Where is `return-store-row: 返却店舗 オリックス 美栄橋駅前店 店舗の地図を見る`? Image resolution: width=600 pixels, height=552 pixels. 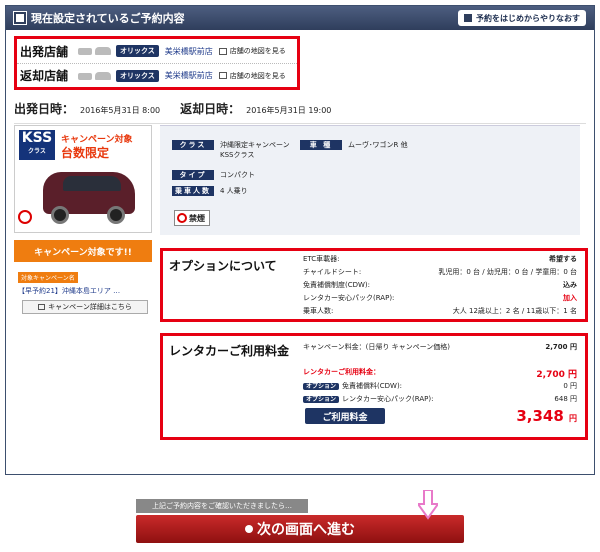 return-store-row: 返却店舗 オリックス 美栄橋駅前店 店舗の地図を見る is located at coordinates (157, 75).